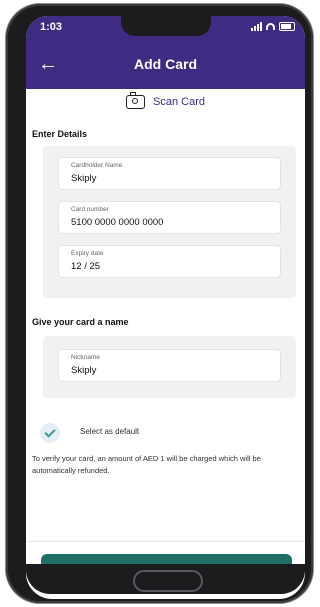 This screenshot has height=607, width=320. What do you see at coordinates (51, 27) in the screenshot?
I see `status-time: 1:03` at bounding box center [51, 27].